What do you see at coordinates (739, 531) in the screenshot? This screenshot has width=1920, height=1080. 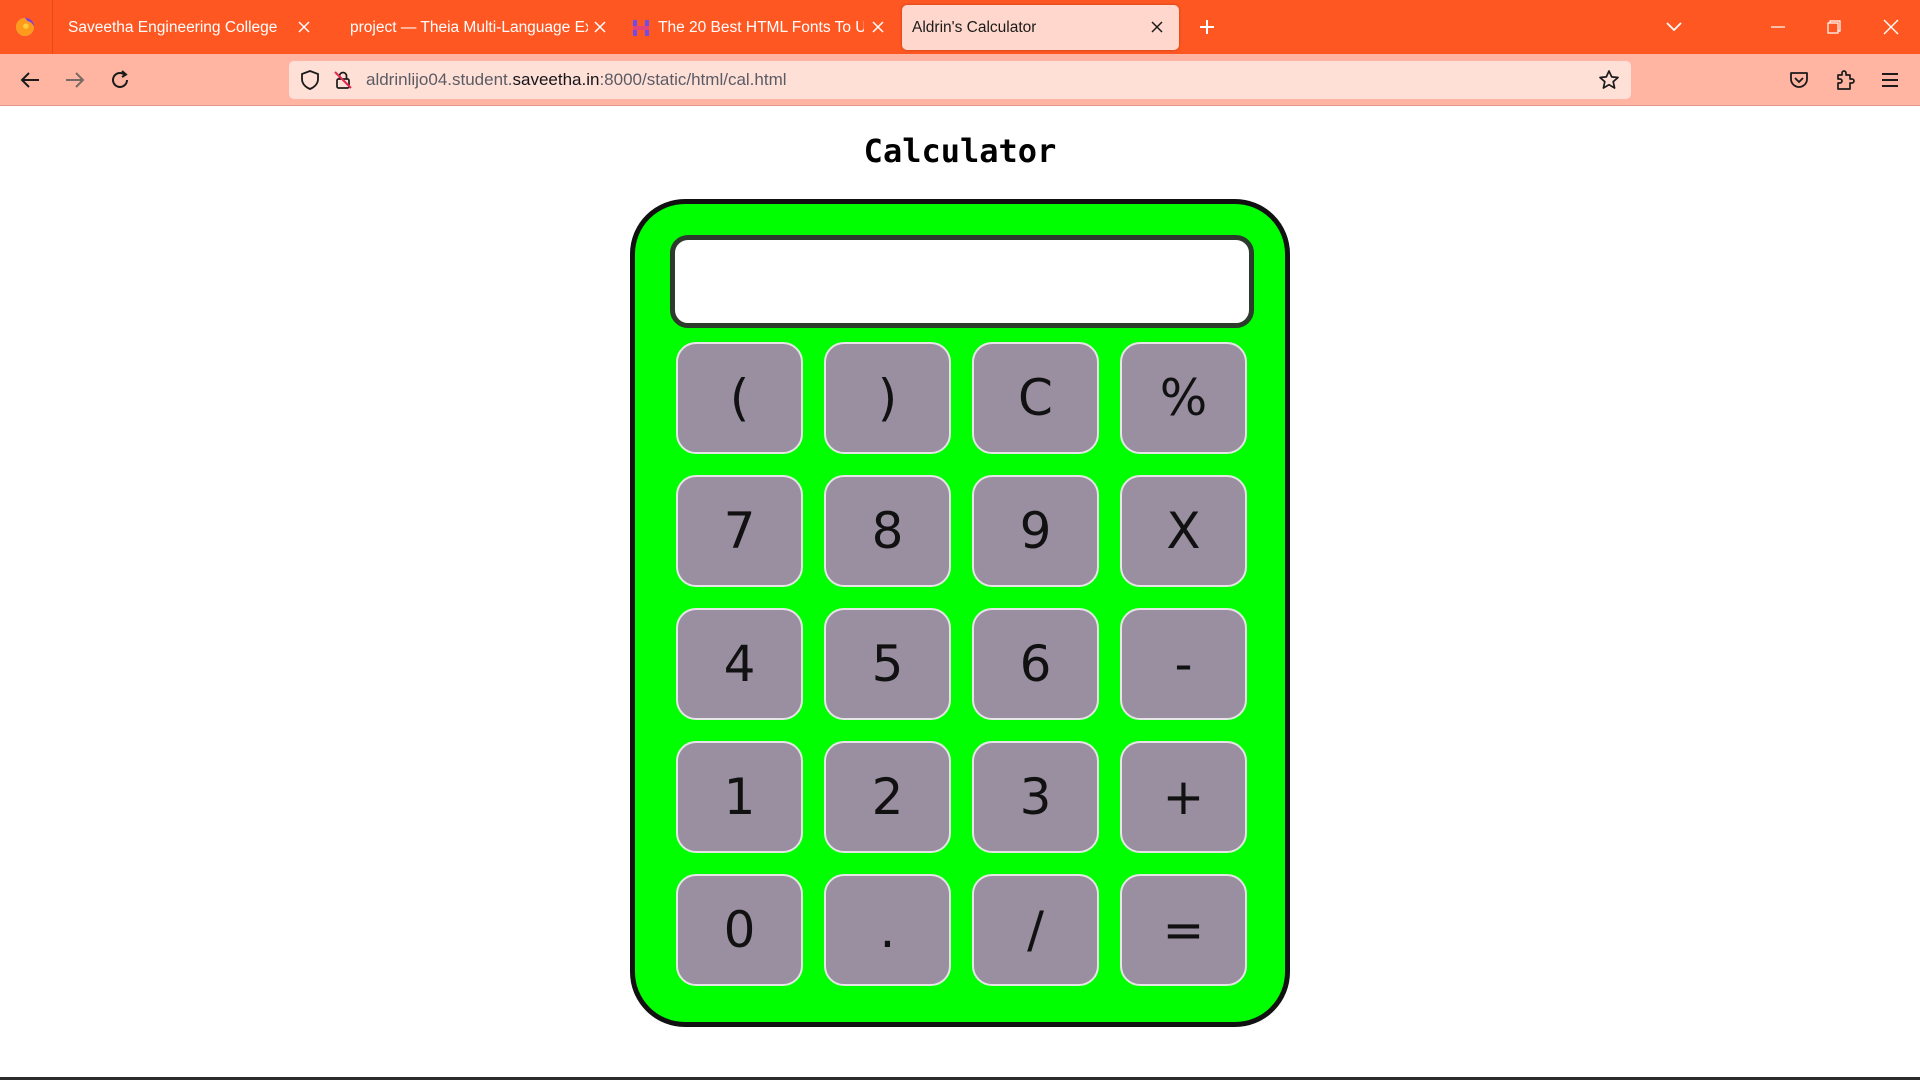 I see `key-7: 7` at bounding box center [739, 531].